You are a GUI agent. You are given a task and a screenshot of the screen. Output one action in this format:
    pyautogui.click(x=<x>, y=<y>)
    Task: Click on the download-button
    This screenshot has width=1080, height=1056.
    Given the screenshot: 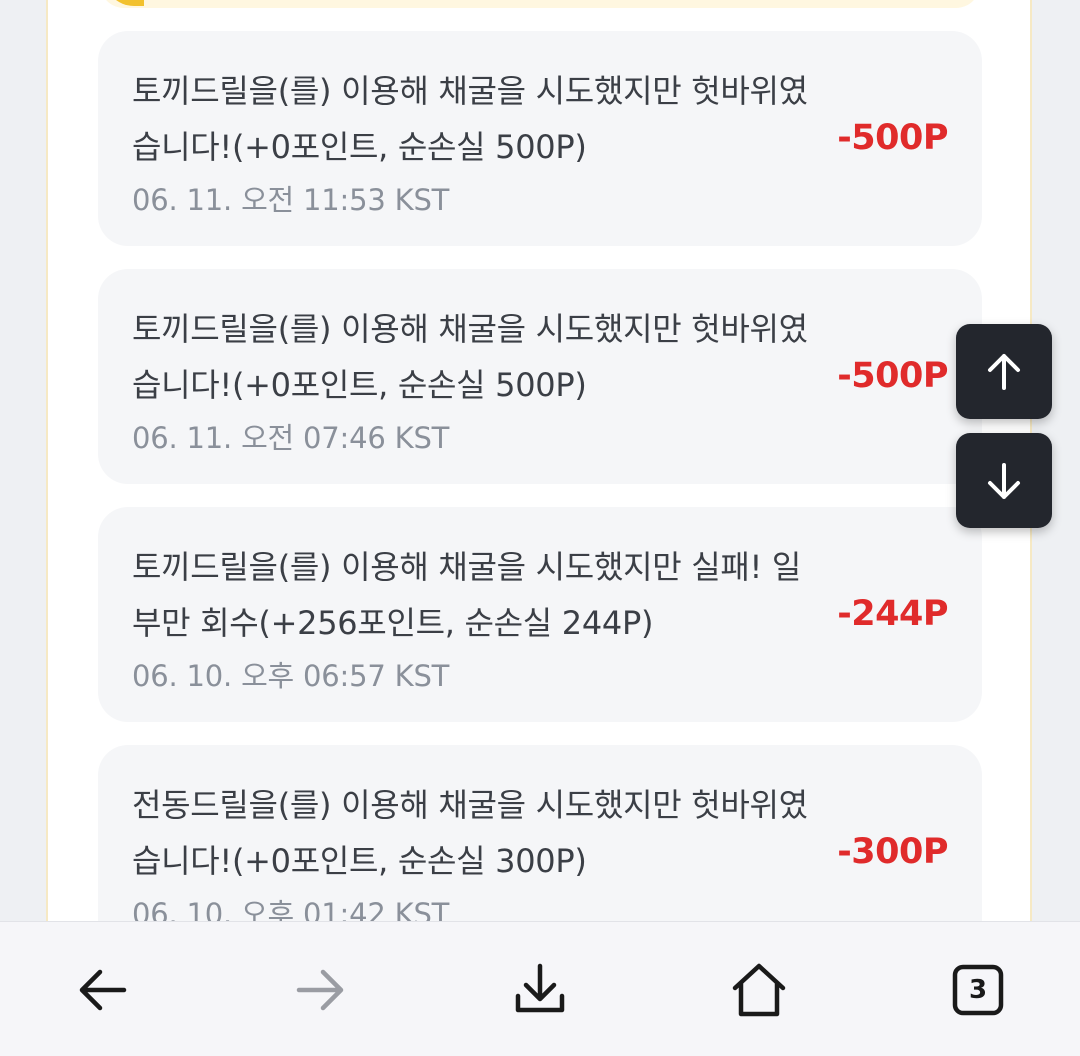 What is the action you would take?
    pyautogui.click(x=540, y=990)
    